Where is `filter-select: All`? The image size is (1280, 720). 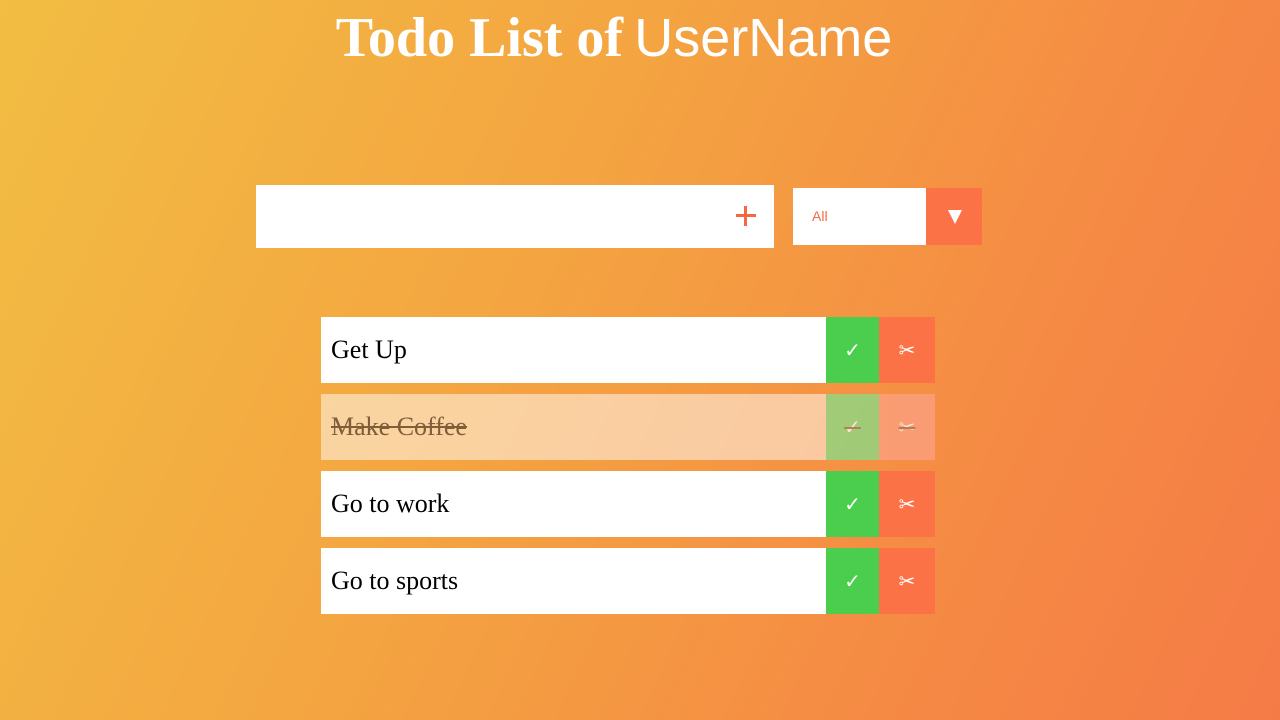
filter-select: All is located at coordinates (887, 216).